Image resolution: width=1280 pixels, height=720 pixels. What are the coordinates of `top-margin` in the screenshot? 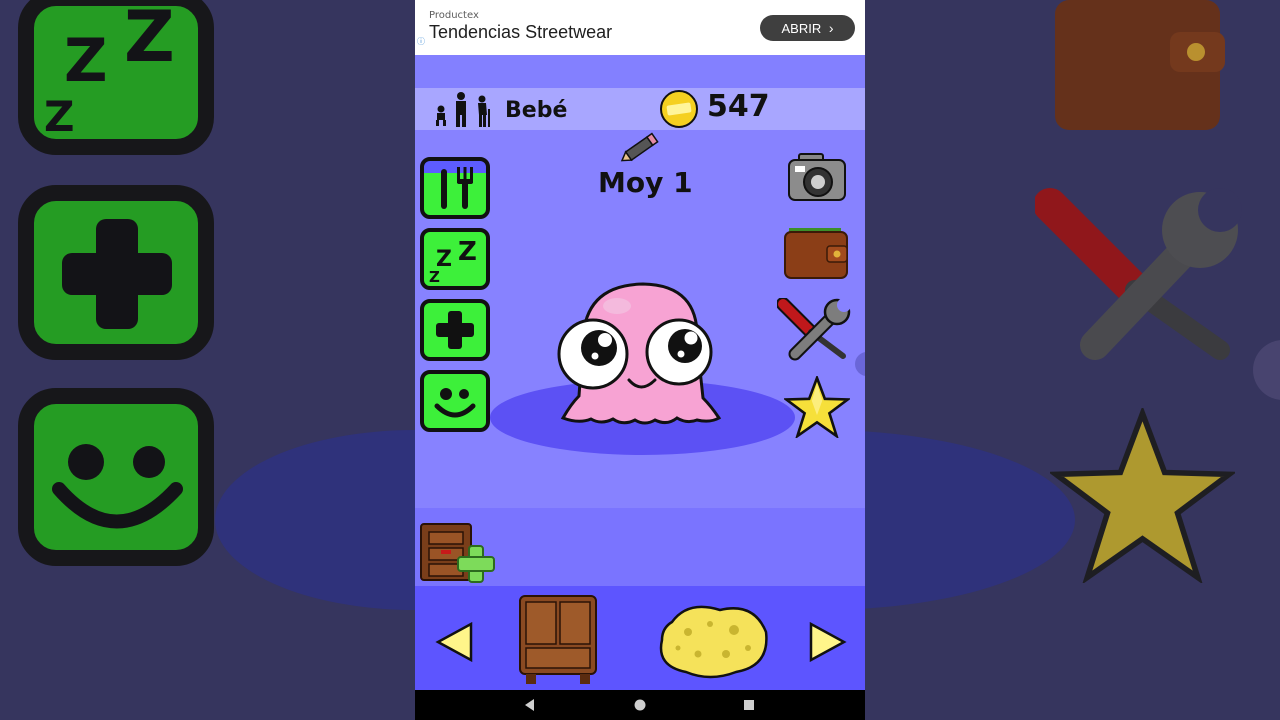 It's located at (640, 71).